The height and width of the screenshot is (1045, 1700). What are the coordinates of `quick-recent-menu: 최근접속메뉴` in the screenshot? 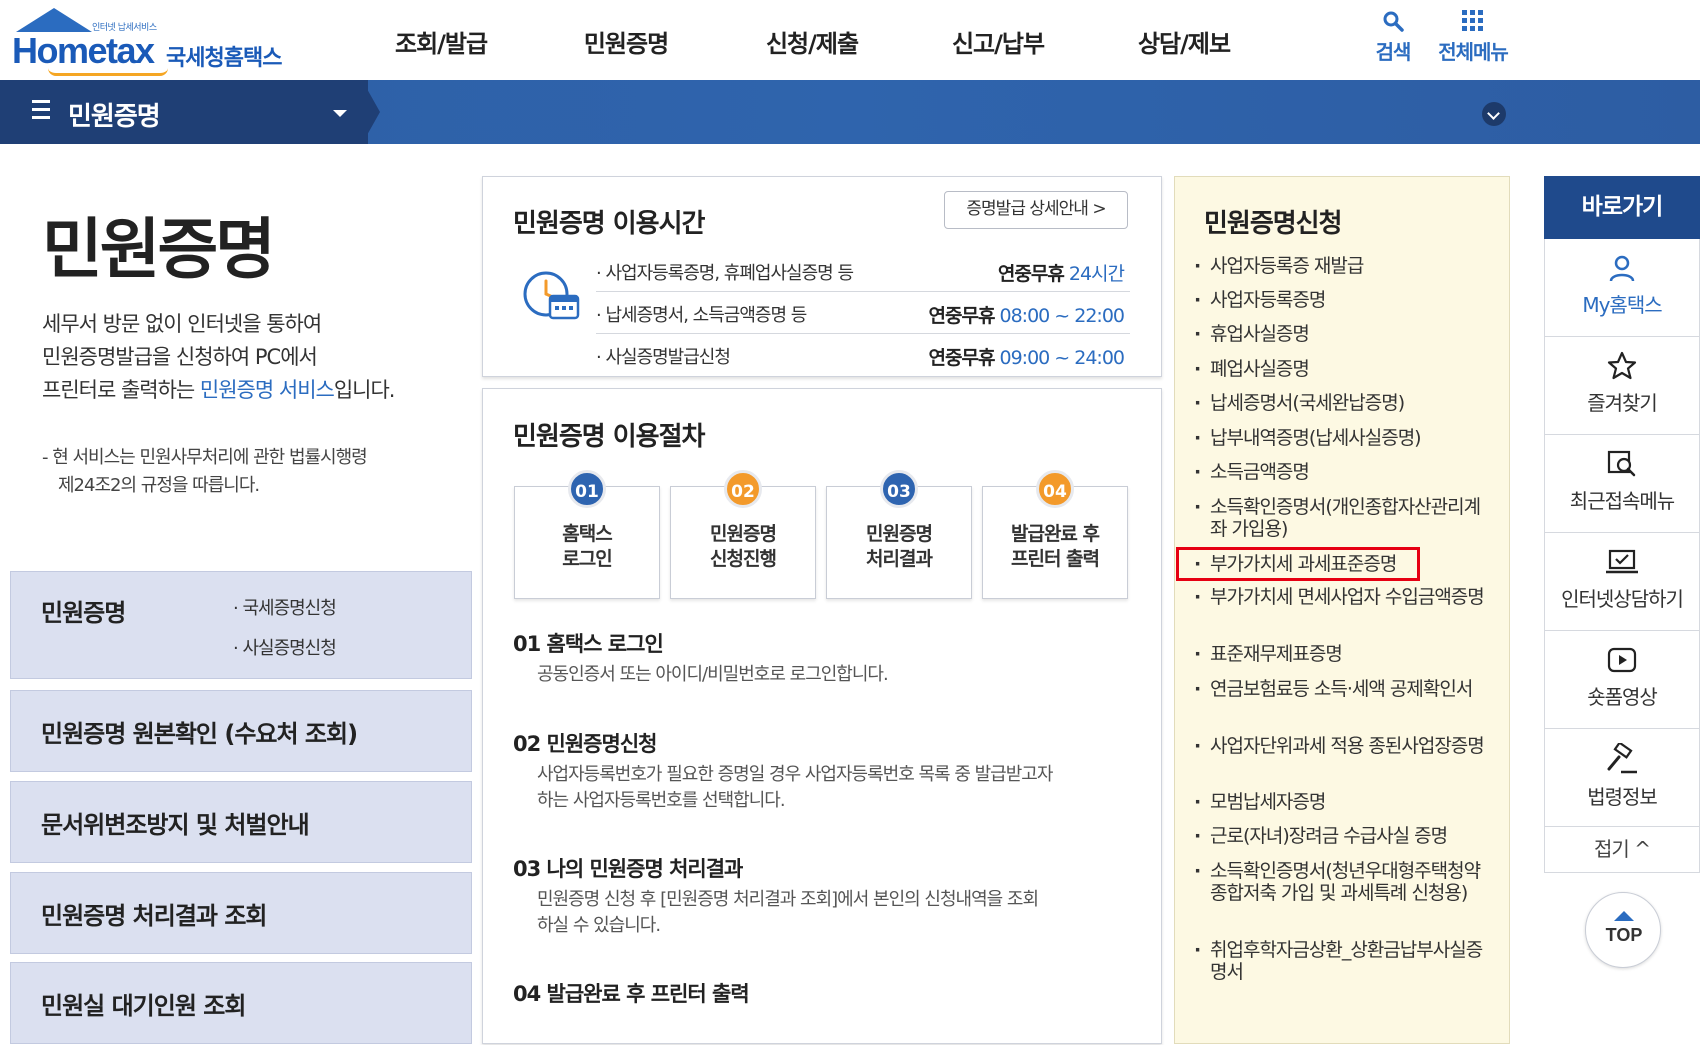 It's located at (1622, 484).